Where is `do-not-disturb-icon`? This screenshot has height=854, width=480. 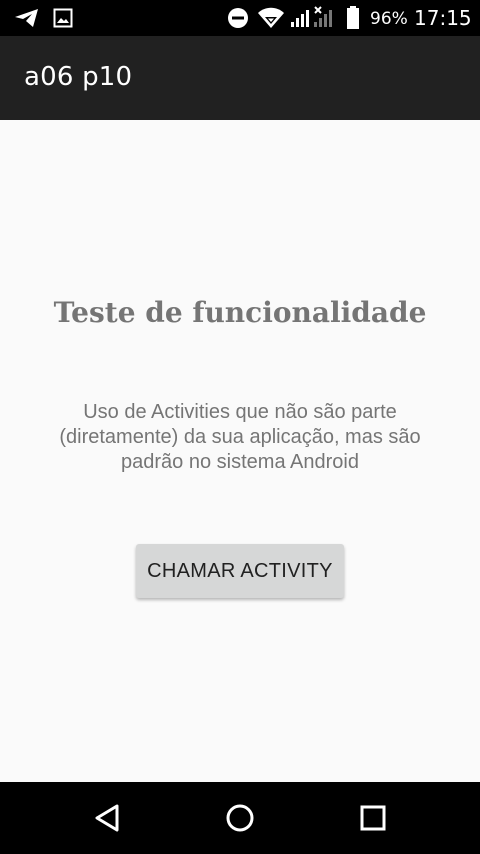 do-not-disturb-icon is located at coordinates (238, 18).